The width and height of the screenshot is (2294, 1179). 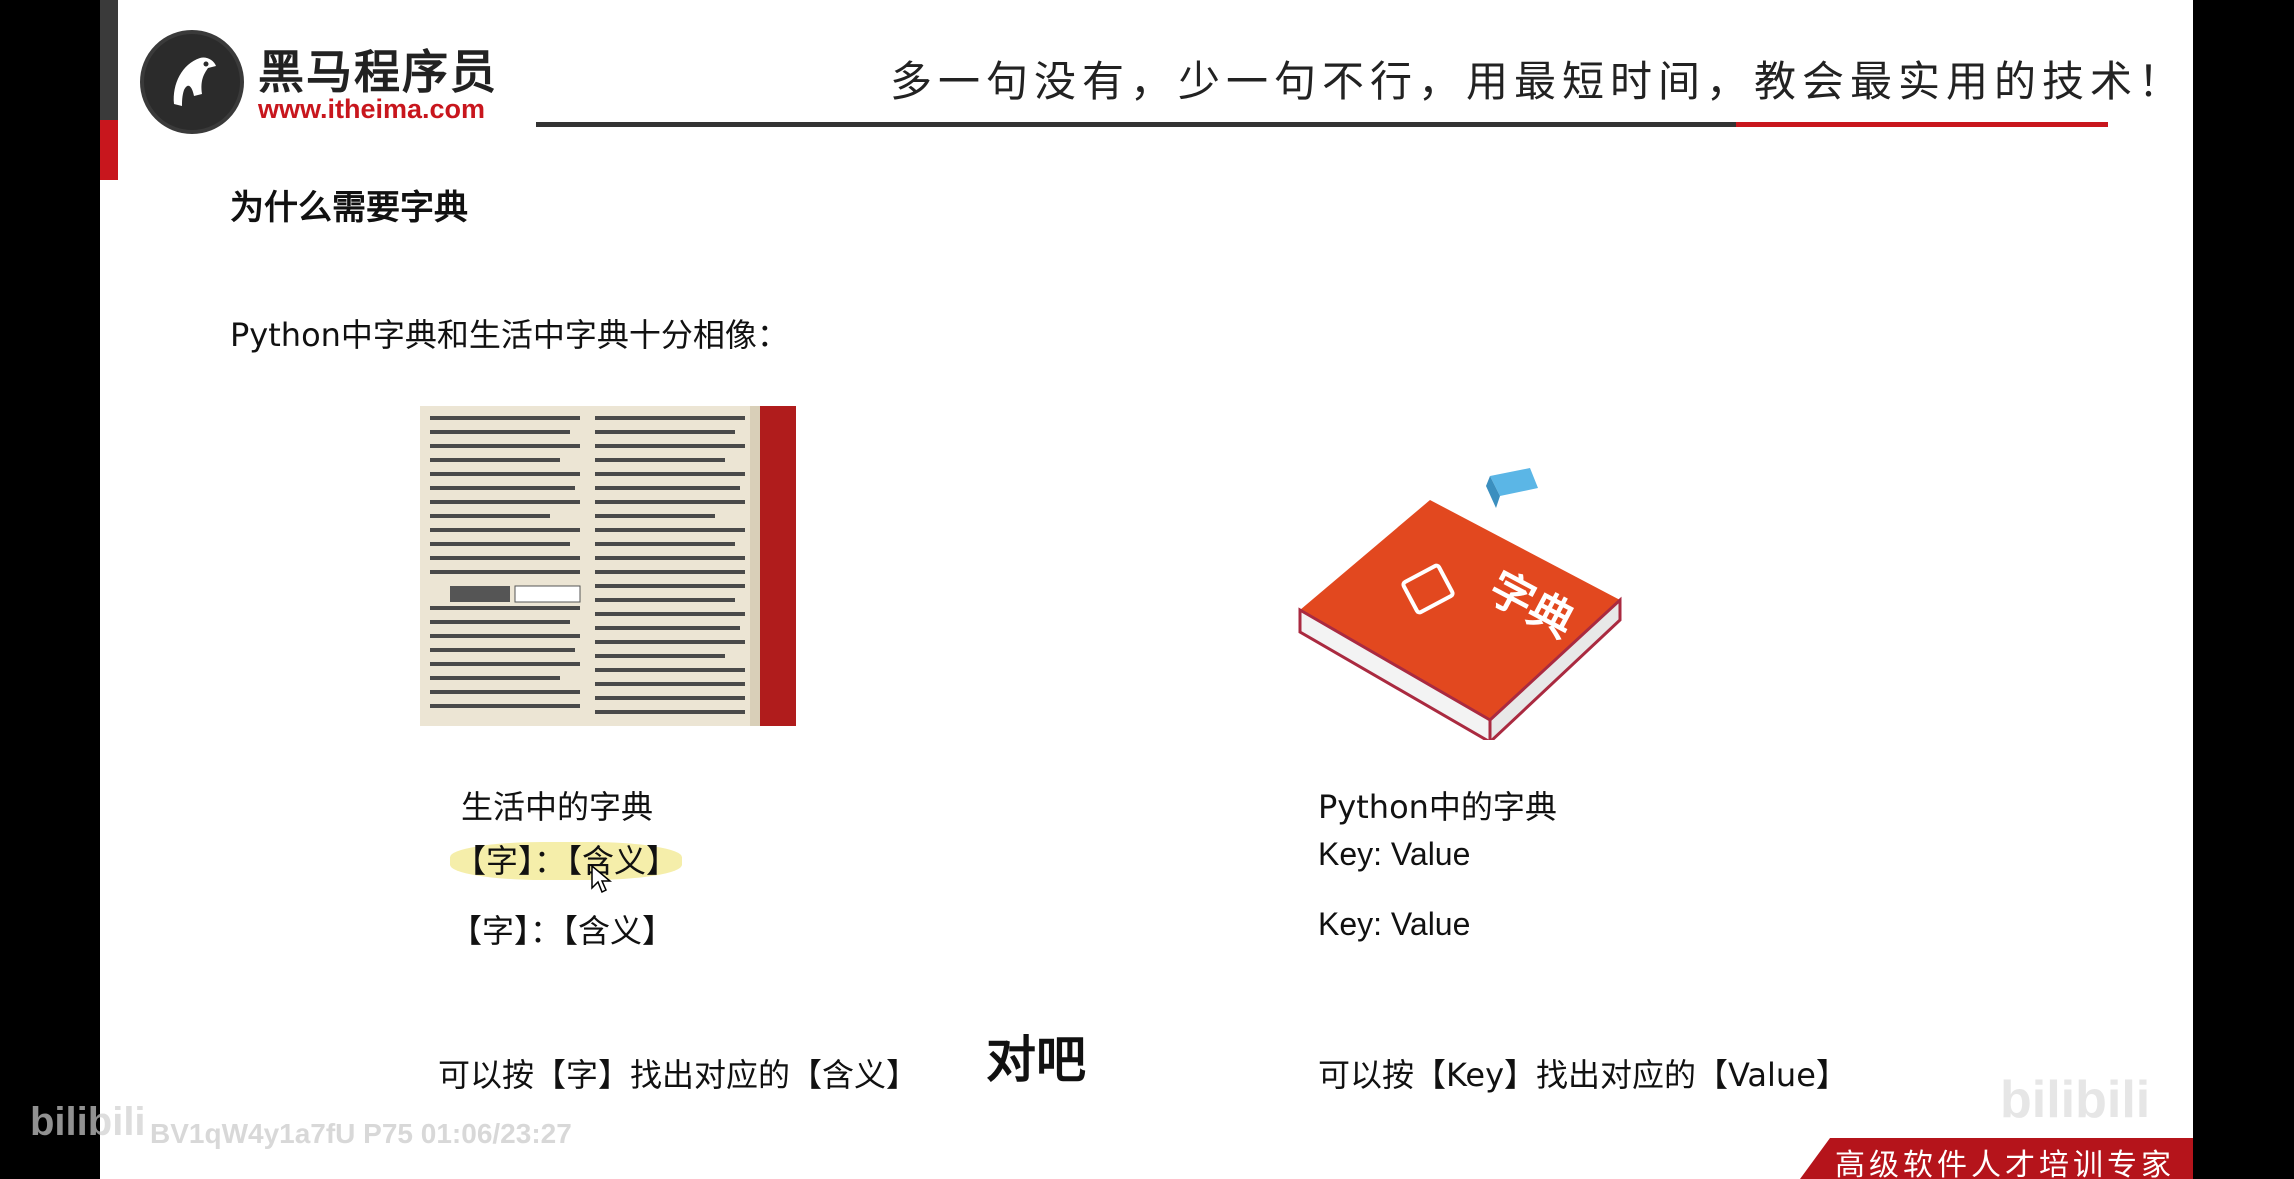 What do you see at coordinates (1922, 124) in the screenshot?
I see `header-rule-accent` at bounding box center [1922, 124].